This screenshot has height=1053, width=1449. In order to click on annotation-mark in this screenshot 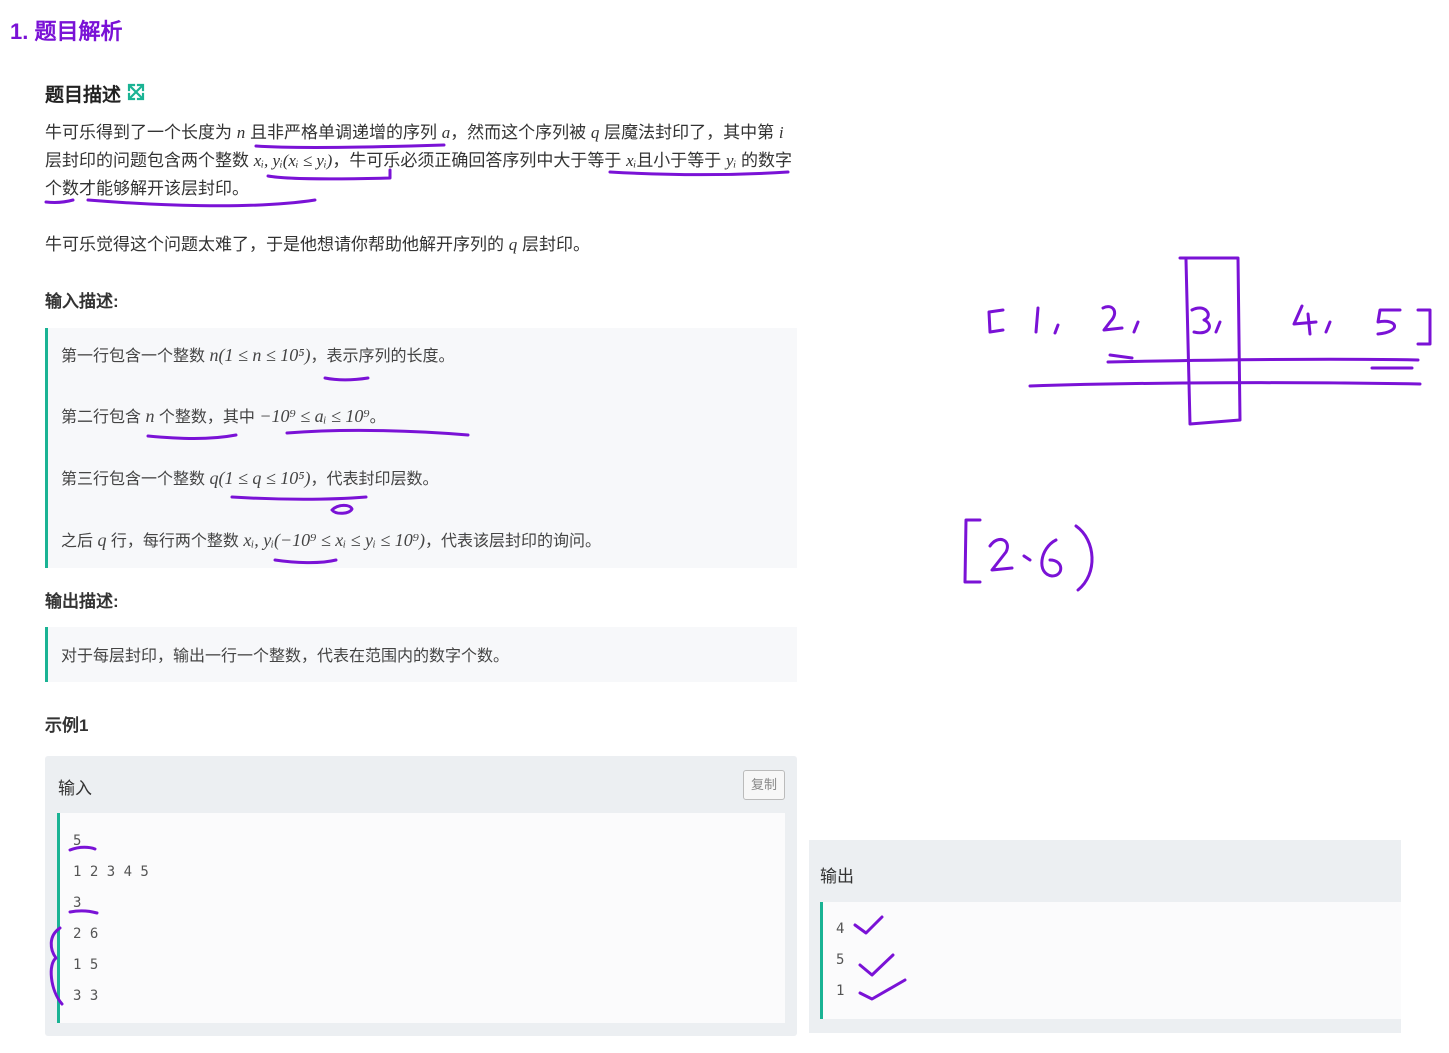, I will do `click(342, 509)`.